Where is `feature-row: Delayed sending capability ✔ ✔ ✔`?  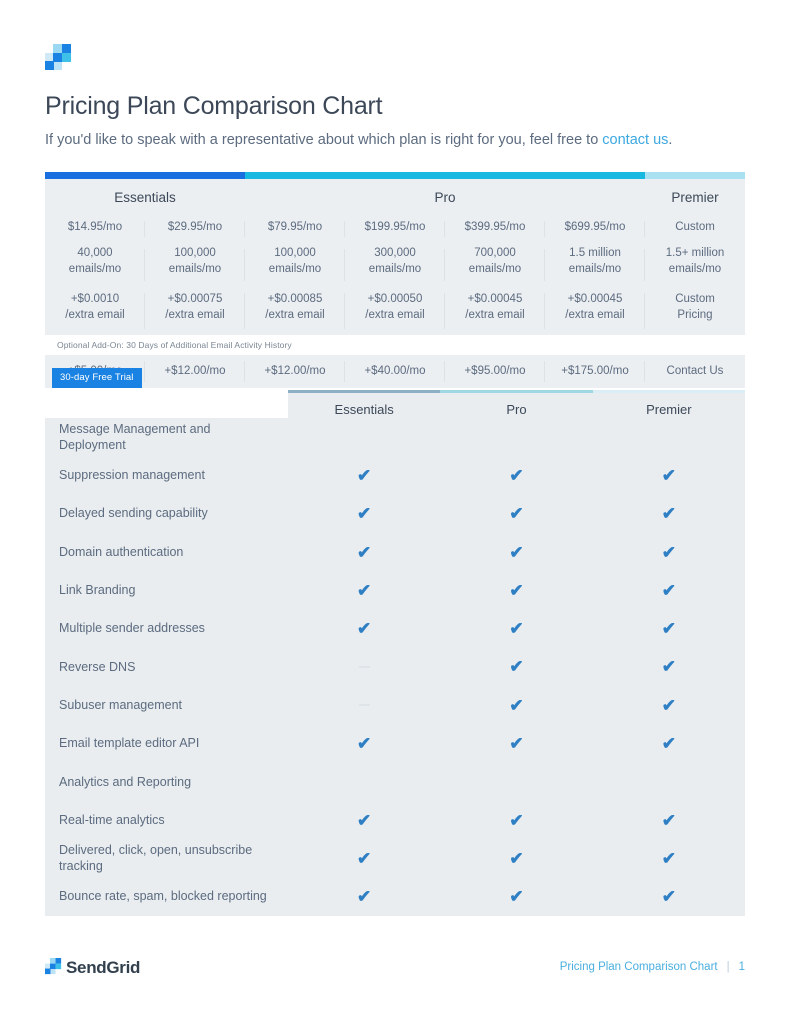
feature-row: Delayed sending capability ✔ ✔ ✔ is located at coordinates (395, 514).